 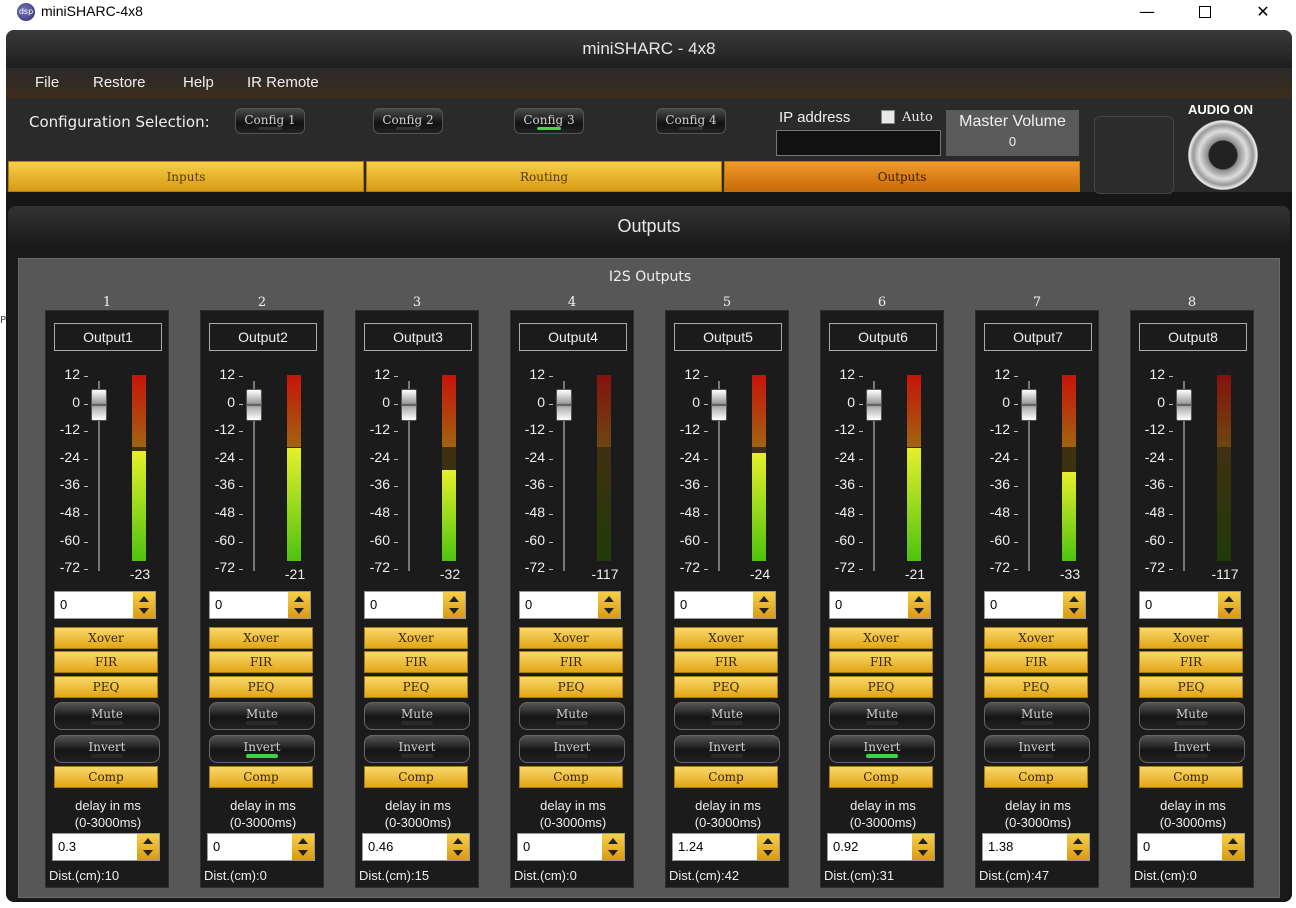 What do you see at coordinates (263, 337) in the screenshot?
I see `output-name-field: Output2` at bounding box center [263, 337].